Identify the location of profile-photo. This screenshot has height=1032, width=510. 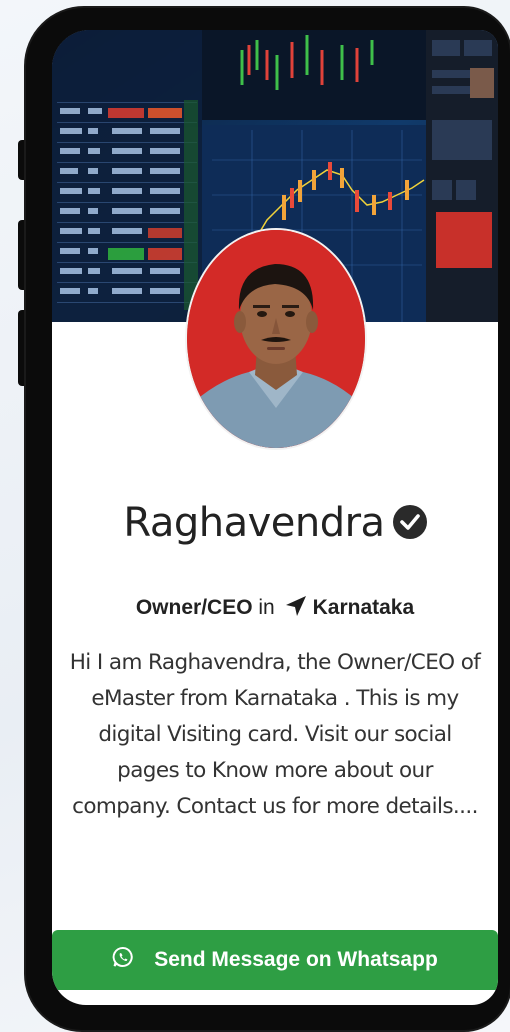
(276, 339).